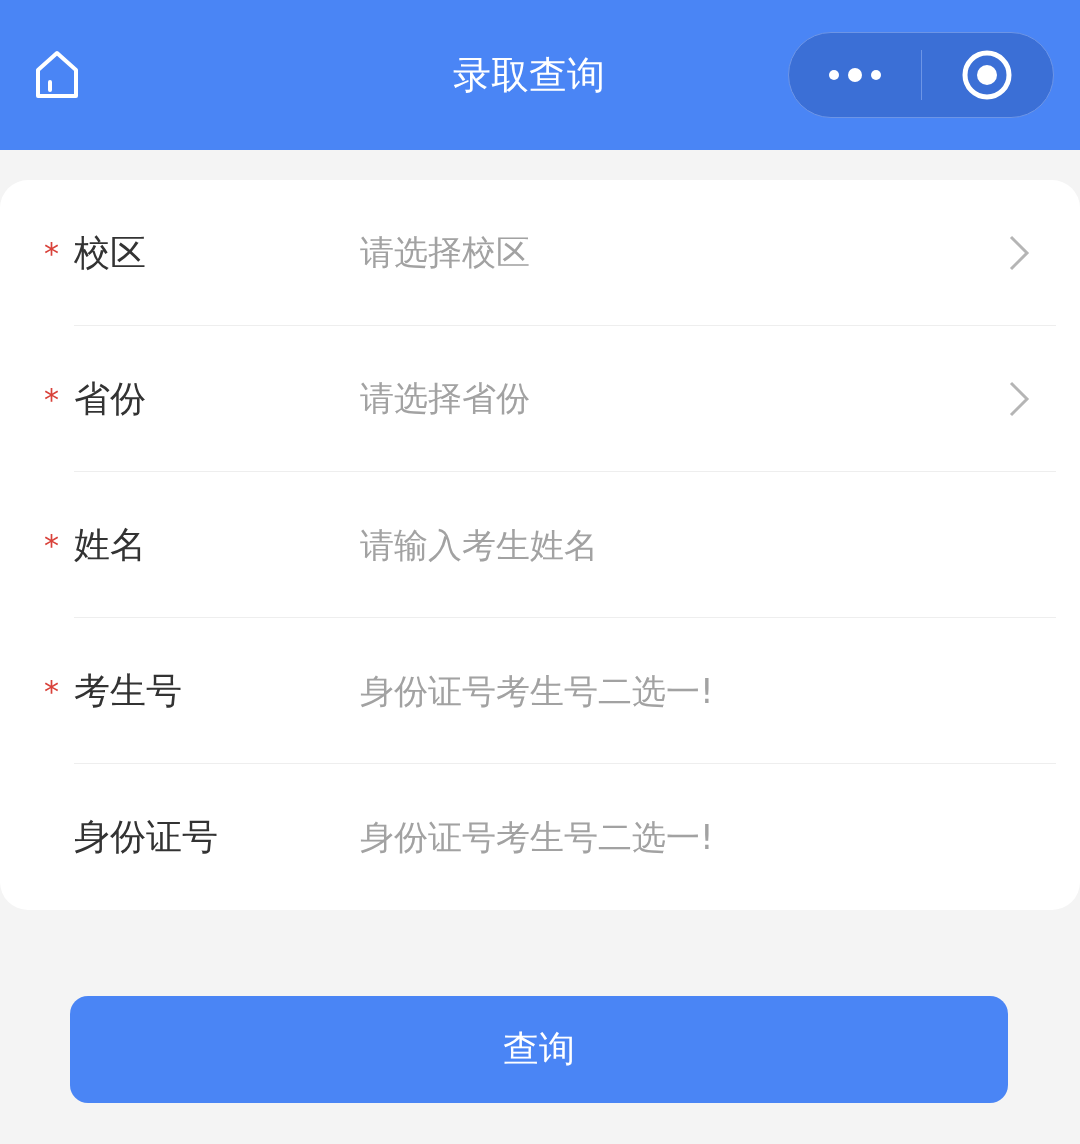  What do you see at coordinates (110, 398) in the screenshot?
I see `field-label: 省份` at bounding box center [110, 398].